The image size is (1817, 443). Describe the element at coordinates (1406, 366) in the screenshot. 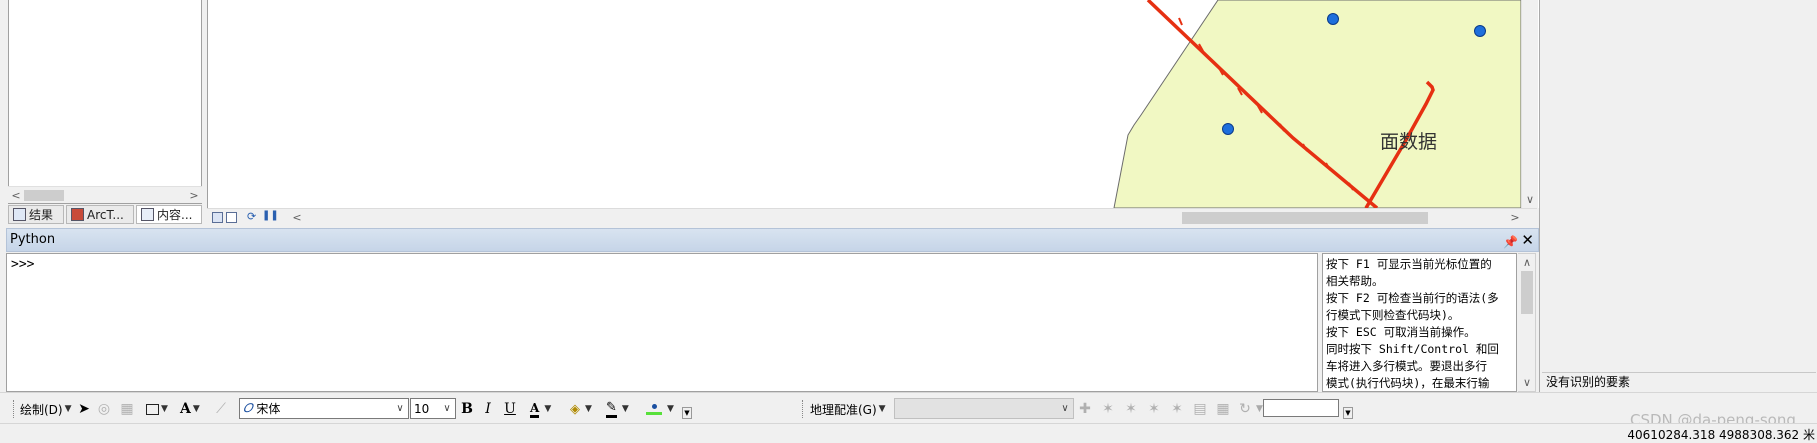

I see `help-line: 车将进入多行模式。要退出多行` at that location.